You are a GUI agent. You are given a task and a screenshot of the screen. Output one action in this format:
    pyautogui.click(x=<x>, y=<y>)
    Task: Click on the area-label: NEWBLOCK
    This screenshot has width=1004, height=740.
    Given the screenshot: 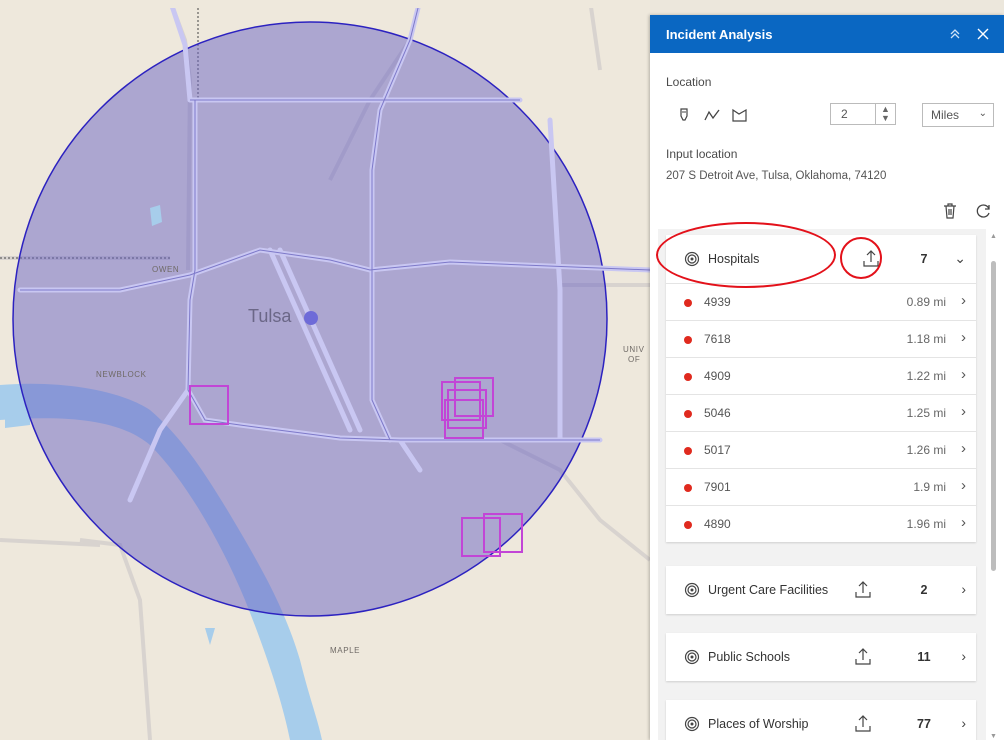 What is the action you would take?
    pyautogui.click(x=121, y=374)
    